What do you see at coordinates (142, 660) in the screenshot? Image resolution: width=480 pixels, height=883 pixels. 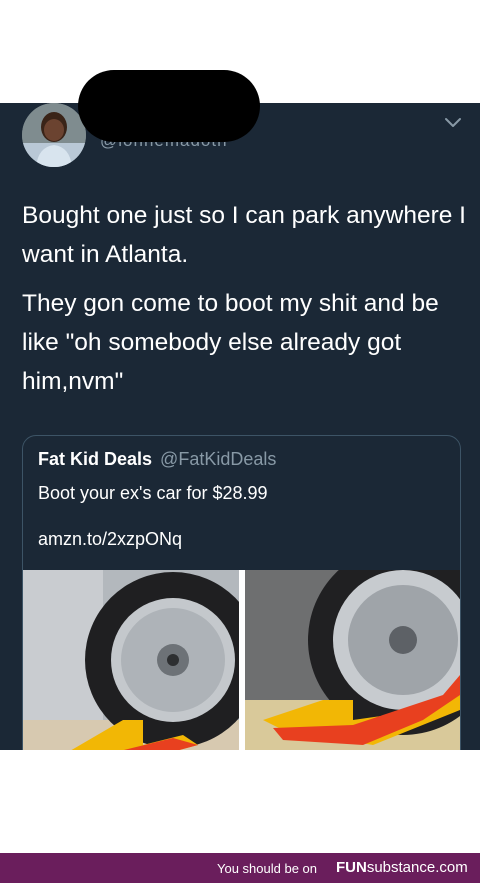 I see `wheel-clamp-photo-left` at bounding box center [142, 660].